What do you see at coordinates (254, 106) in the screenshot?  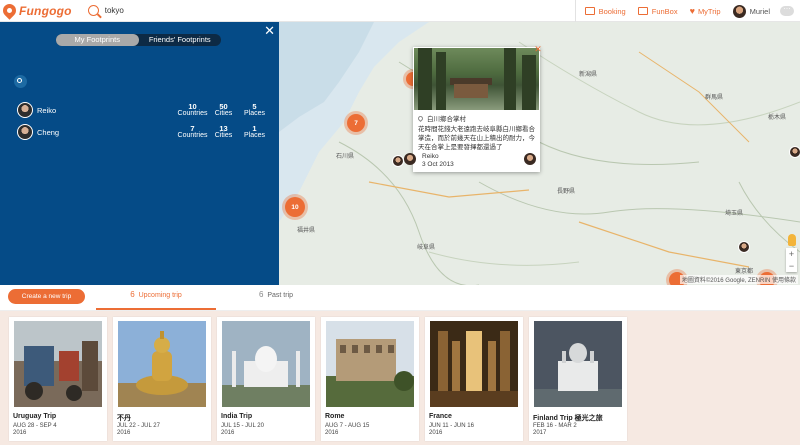 I see `friend-places-value: 5` at bounding box center [254, 106].